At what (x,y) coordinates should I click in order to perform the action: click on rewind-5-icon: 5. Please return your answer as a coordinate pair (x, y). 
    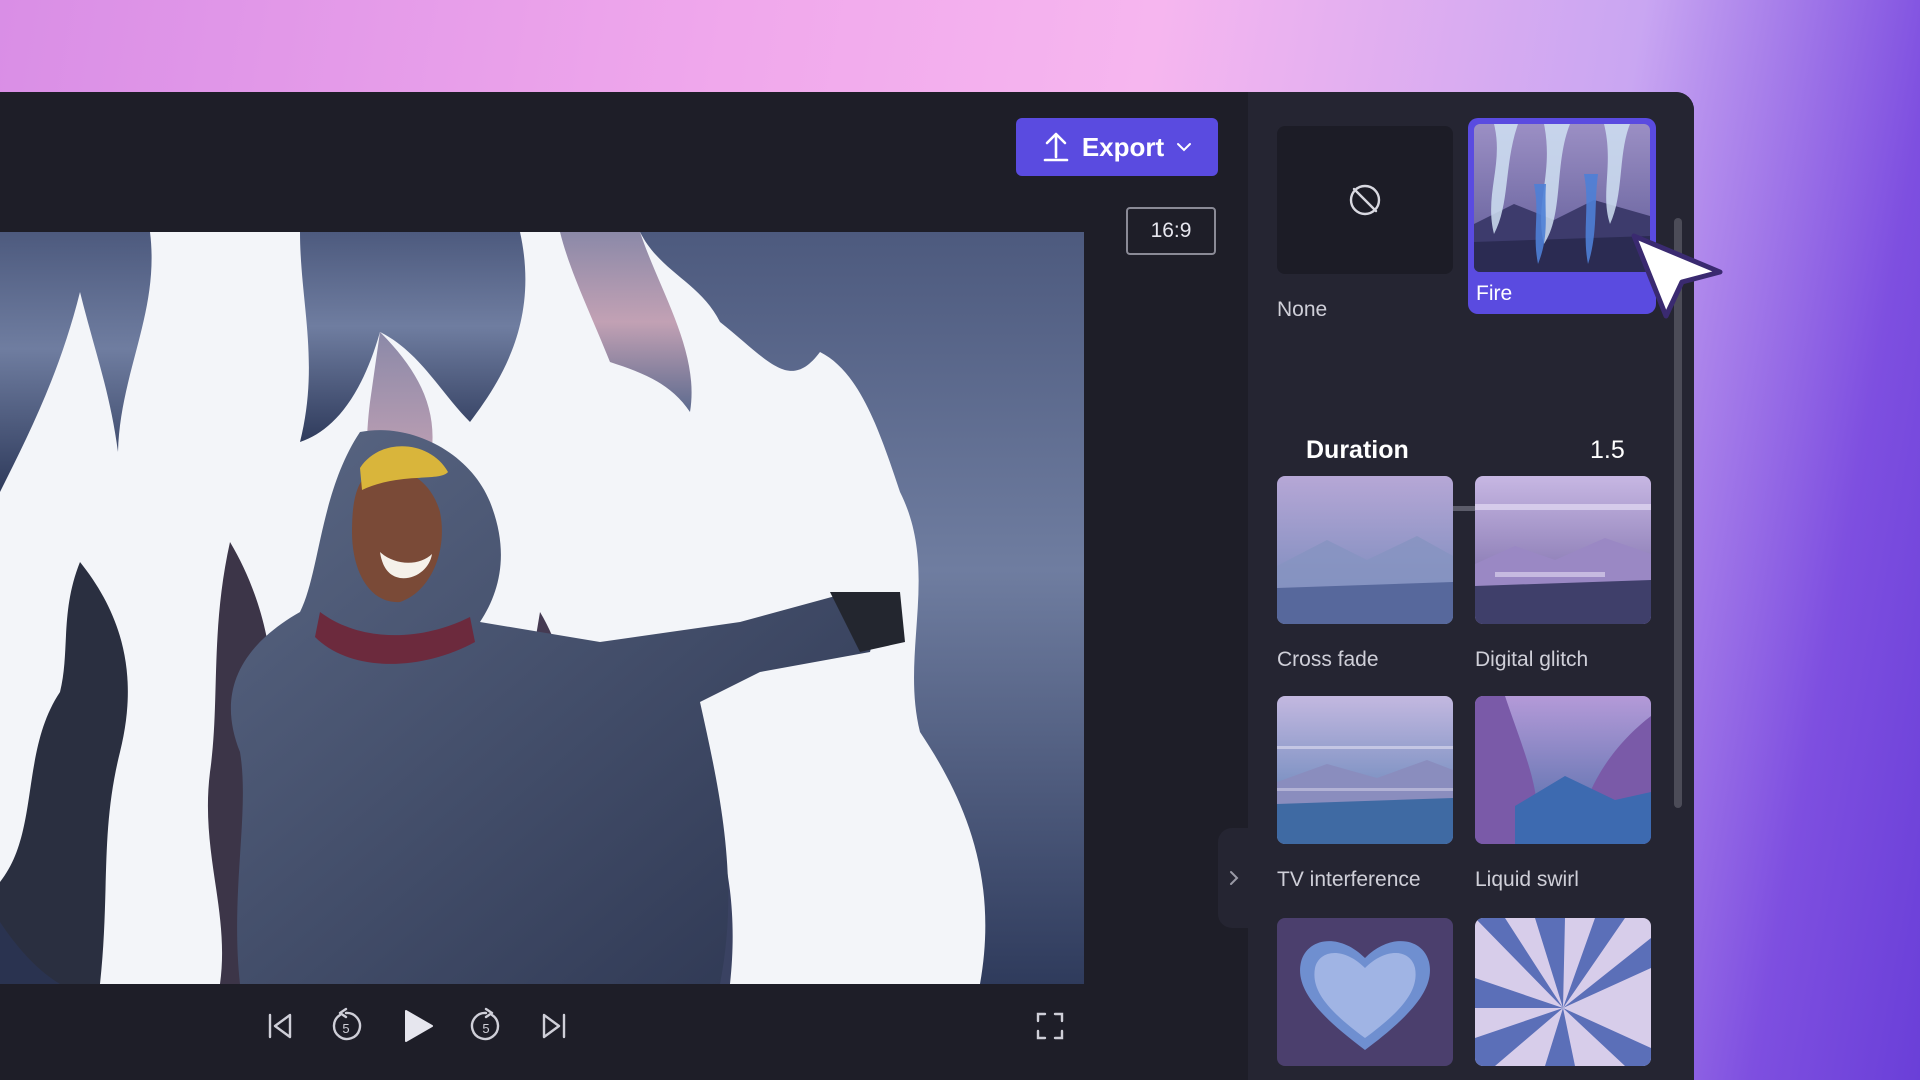
    Looking at the image, I should click on (347, 1024).